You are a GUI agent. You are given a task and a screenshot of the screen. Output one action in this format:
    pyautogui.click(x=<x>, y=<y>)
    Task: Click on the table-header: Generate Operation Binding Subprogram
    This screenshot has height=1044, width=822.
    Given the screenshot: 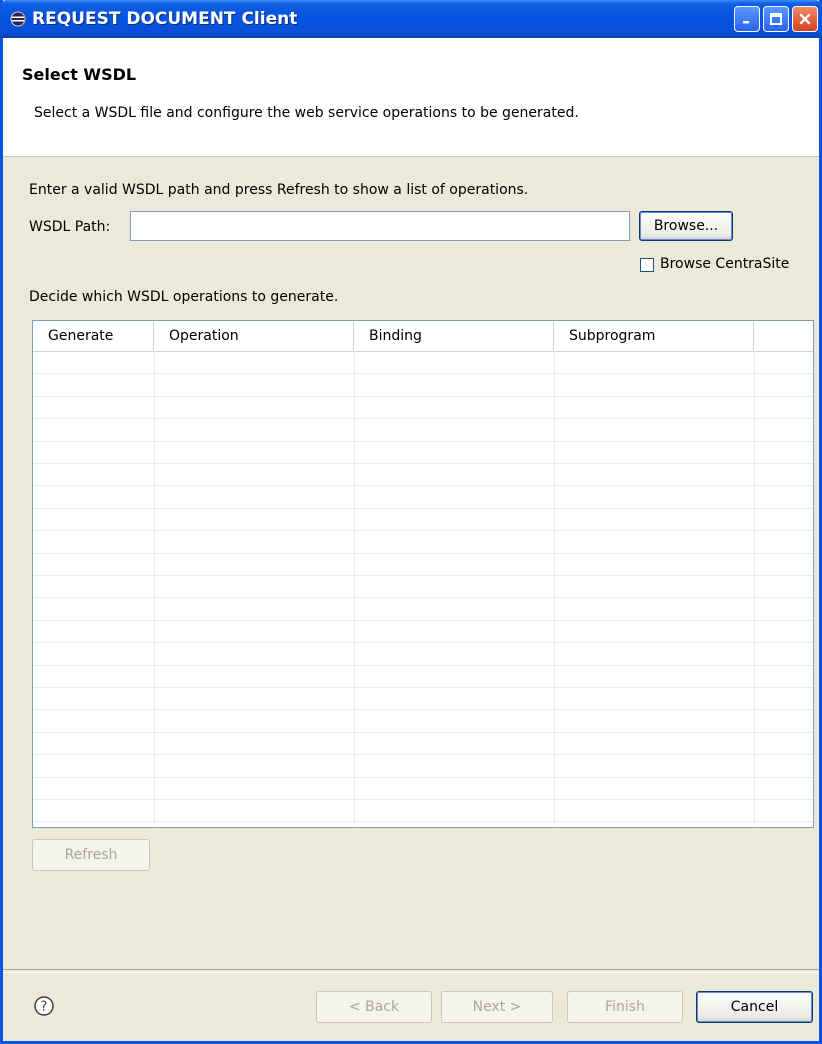 What is the action you would take?
    pyautogui.click(x=423, y=336)
    